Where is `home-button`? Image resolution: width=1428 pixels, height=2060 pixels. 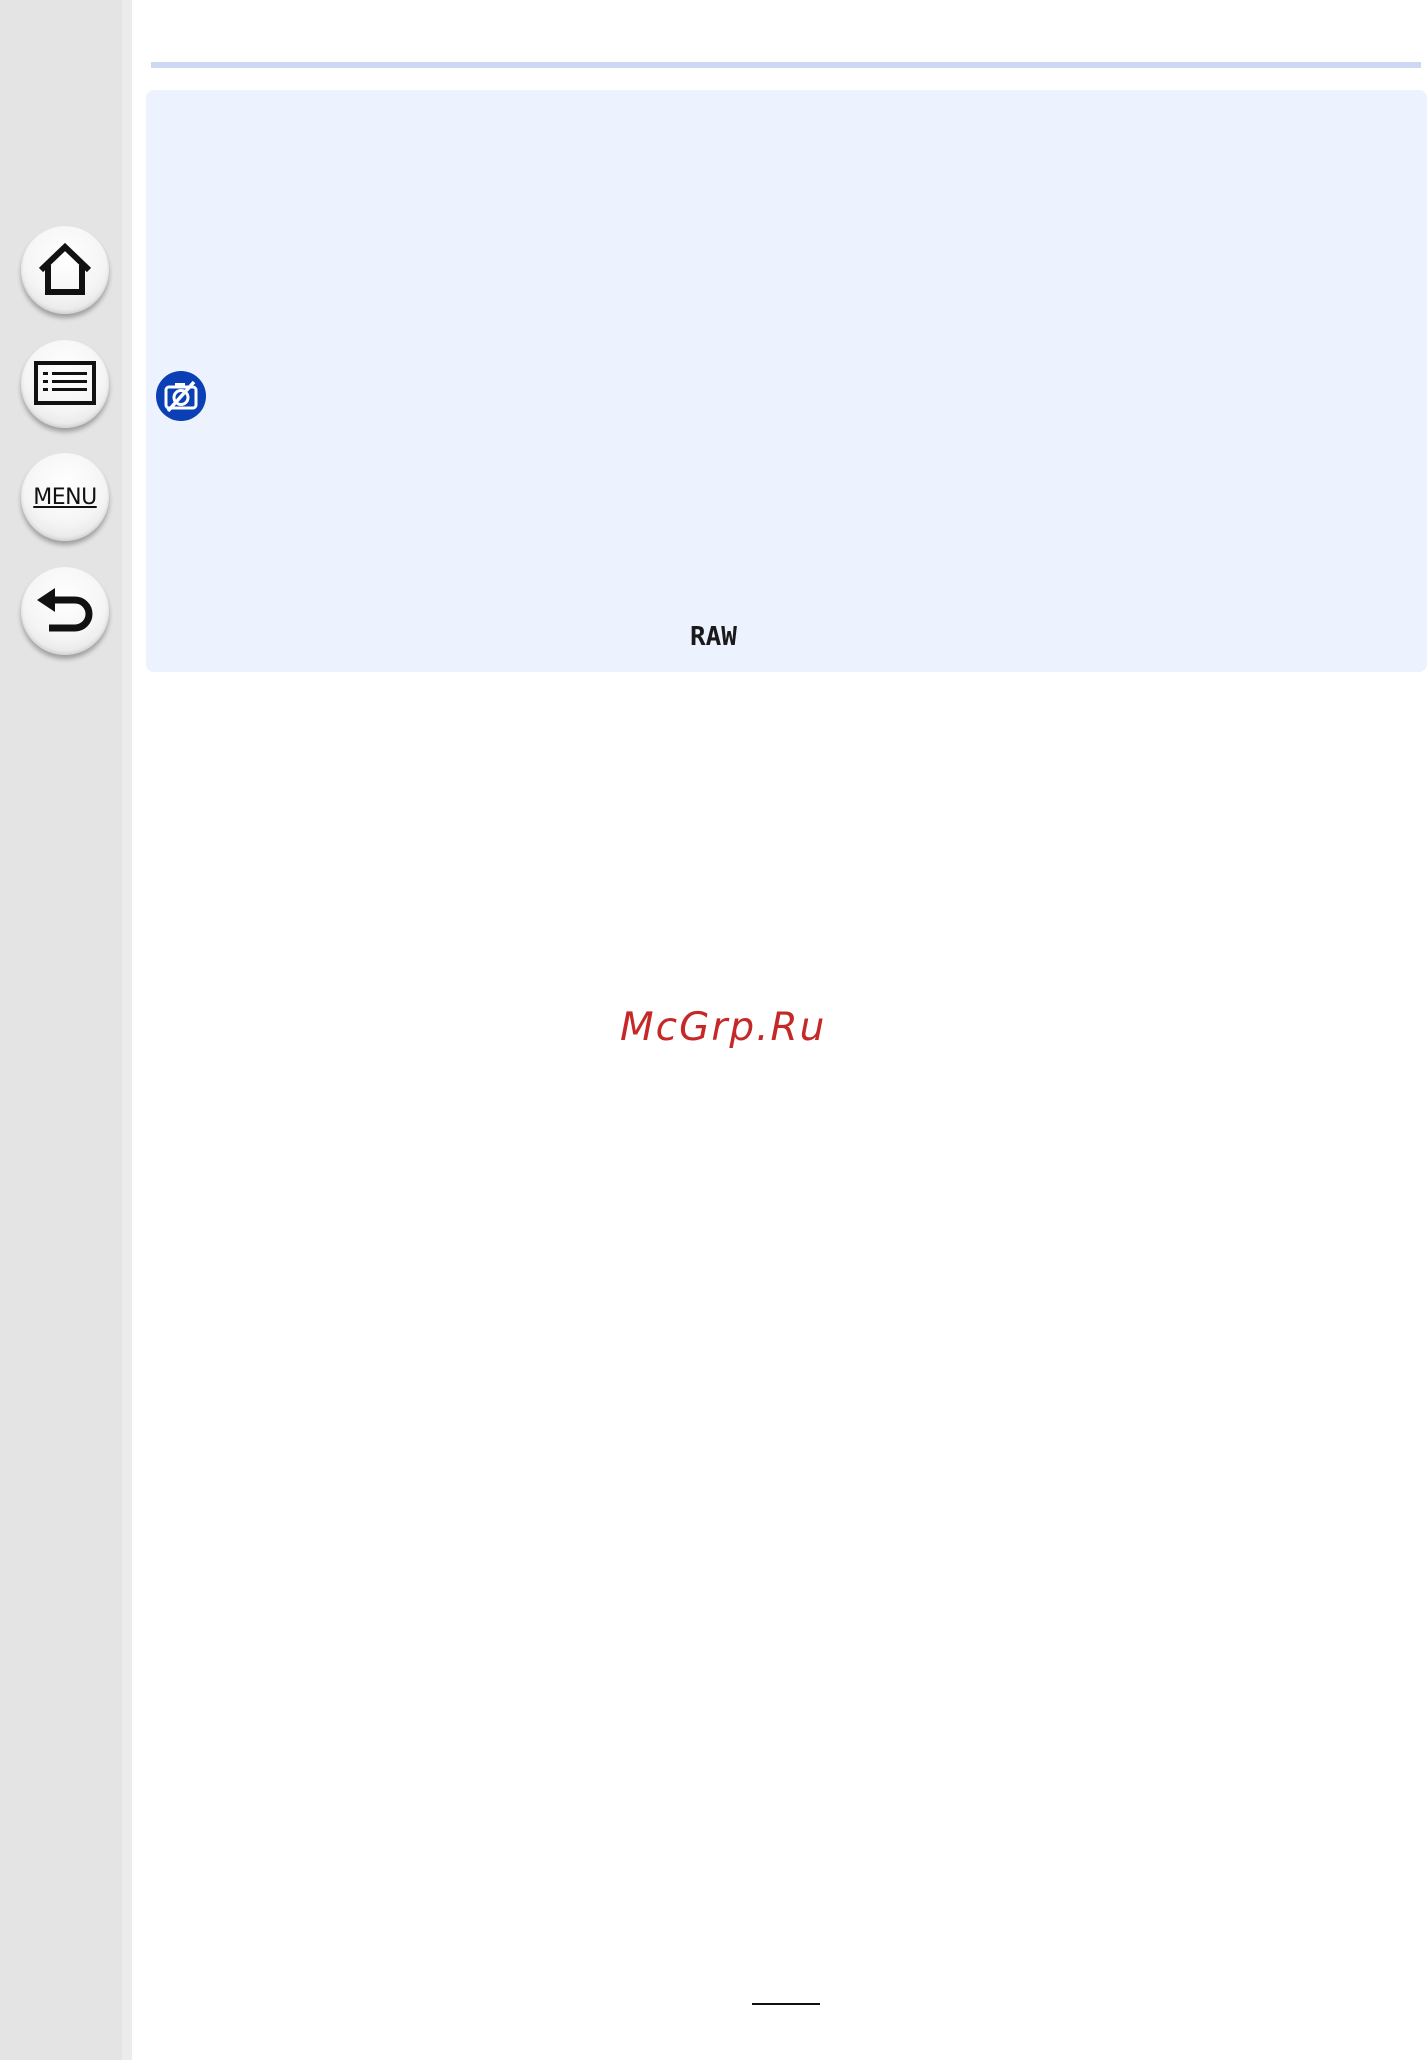
home-button is located at coordinates (65, 270).